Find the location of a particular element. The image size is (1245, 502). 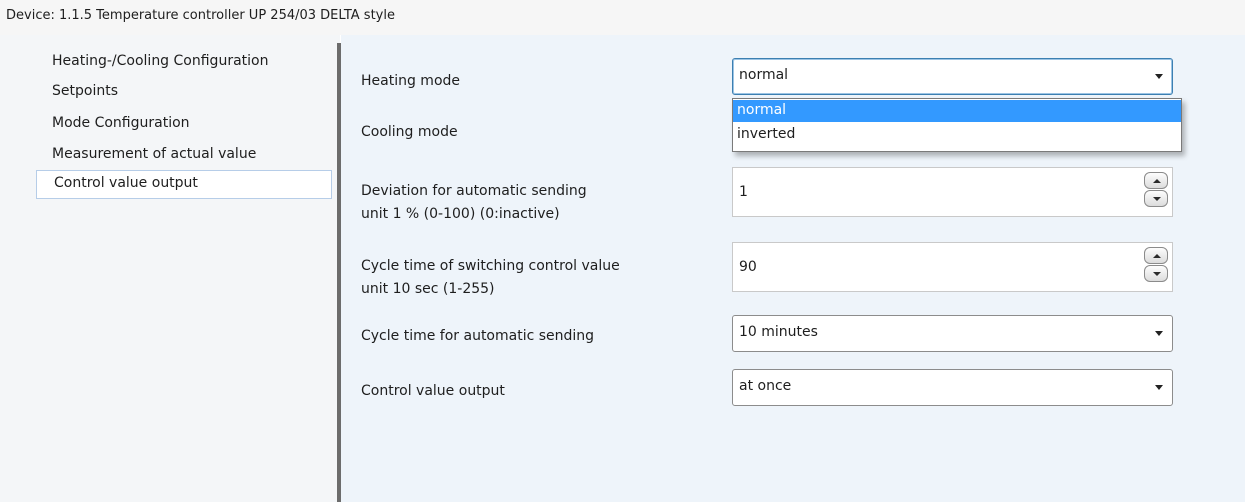

sidebar-item-heating-cooling-configuration: Heating-/Cooling Configuration is located at coordinates (184, 63).